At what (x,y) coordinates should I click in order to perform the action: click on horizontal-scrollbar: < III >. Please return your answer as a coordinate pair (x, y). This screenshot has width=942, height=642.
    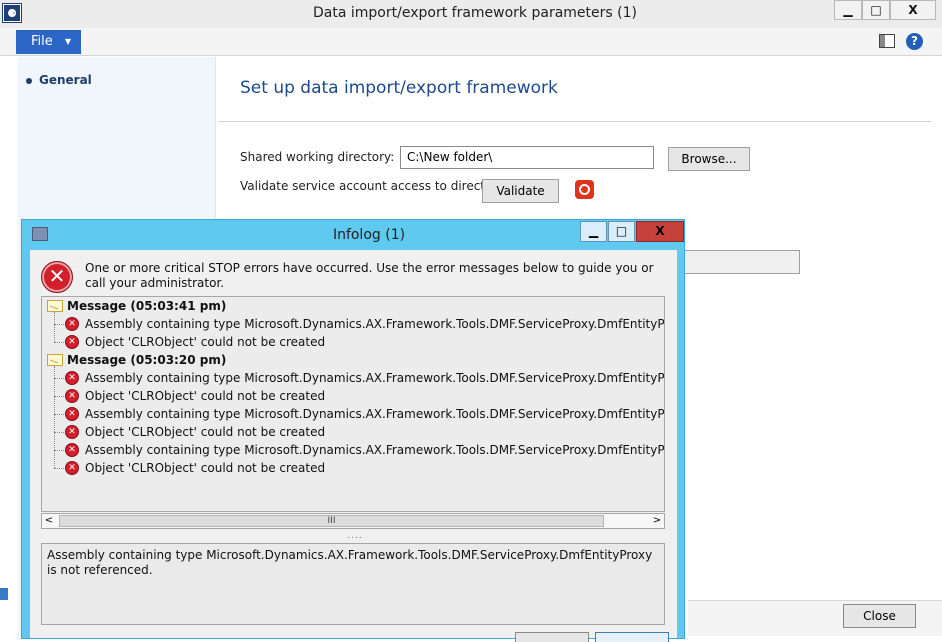
    Looking at the image, I should click on (353, 521).